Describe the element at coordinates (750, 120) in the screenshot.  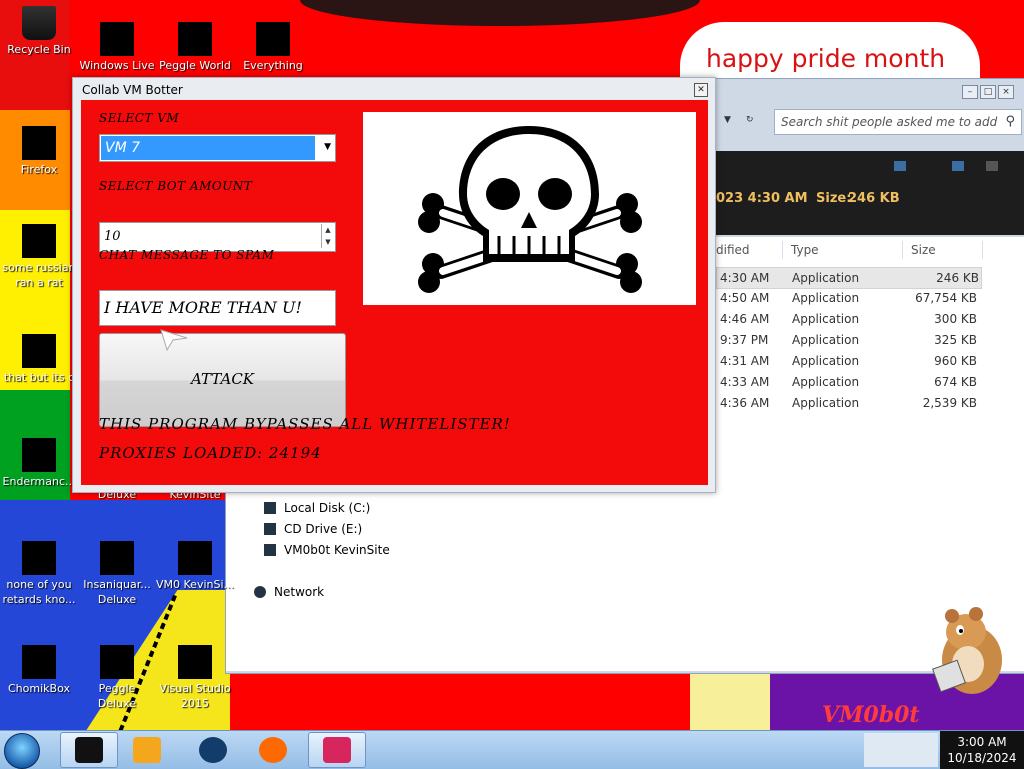
I see `refresh-arrow-icon: ↻` at that location.